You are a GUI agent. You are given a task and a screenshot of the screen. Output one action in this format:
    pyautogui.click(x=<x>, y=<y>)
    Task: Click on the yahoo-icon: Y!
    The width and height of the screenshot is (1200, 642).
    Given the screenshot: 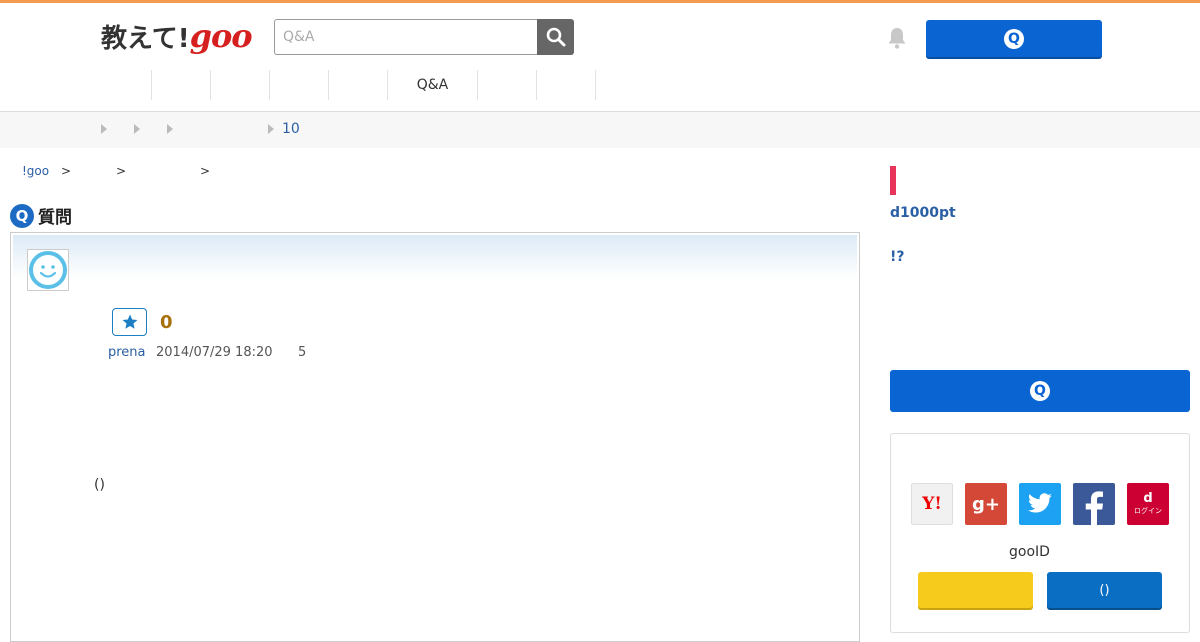 What is the action you would take?
    pyautogui.click(x=932, y=504)
    